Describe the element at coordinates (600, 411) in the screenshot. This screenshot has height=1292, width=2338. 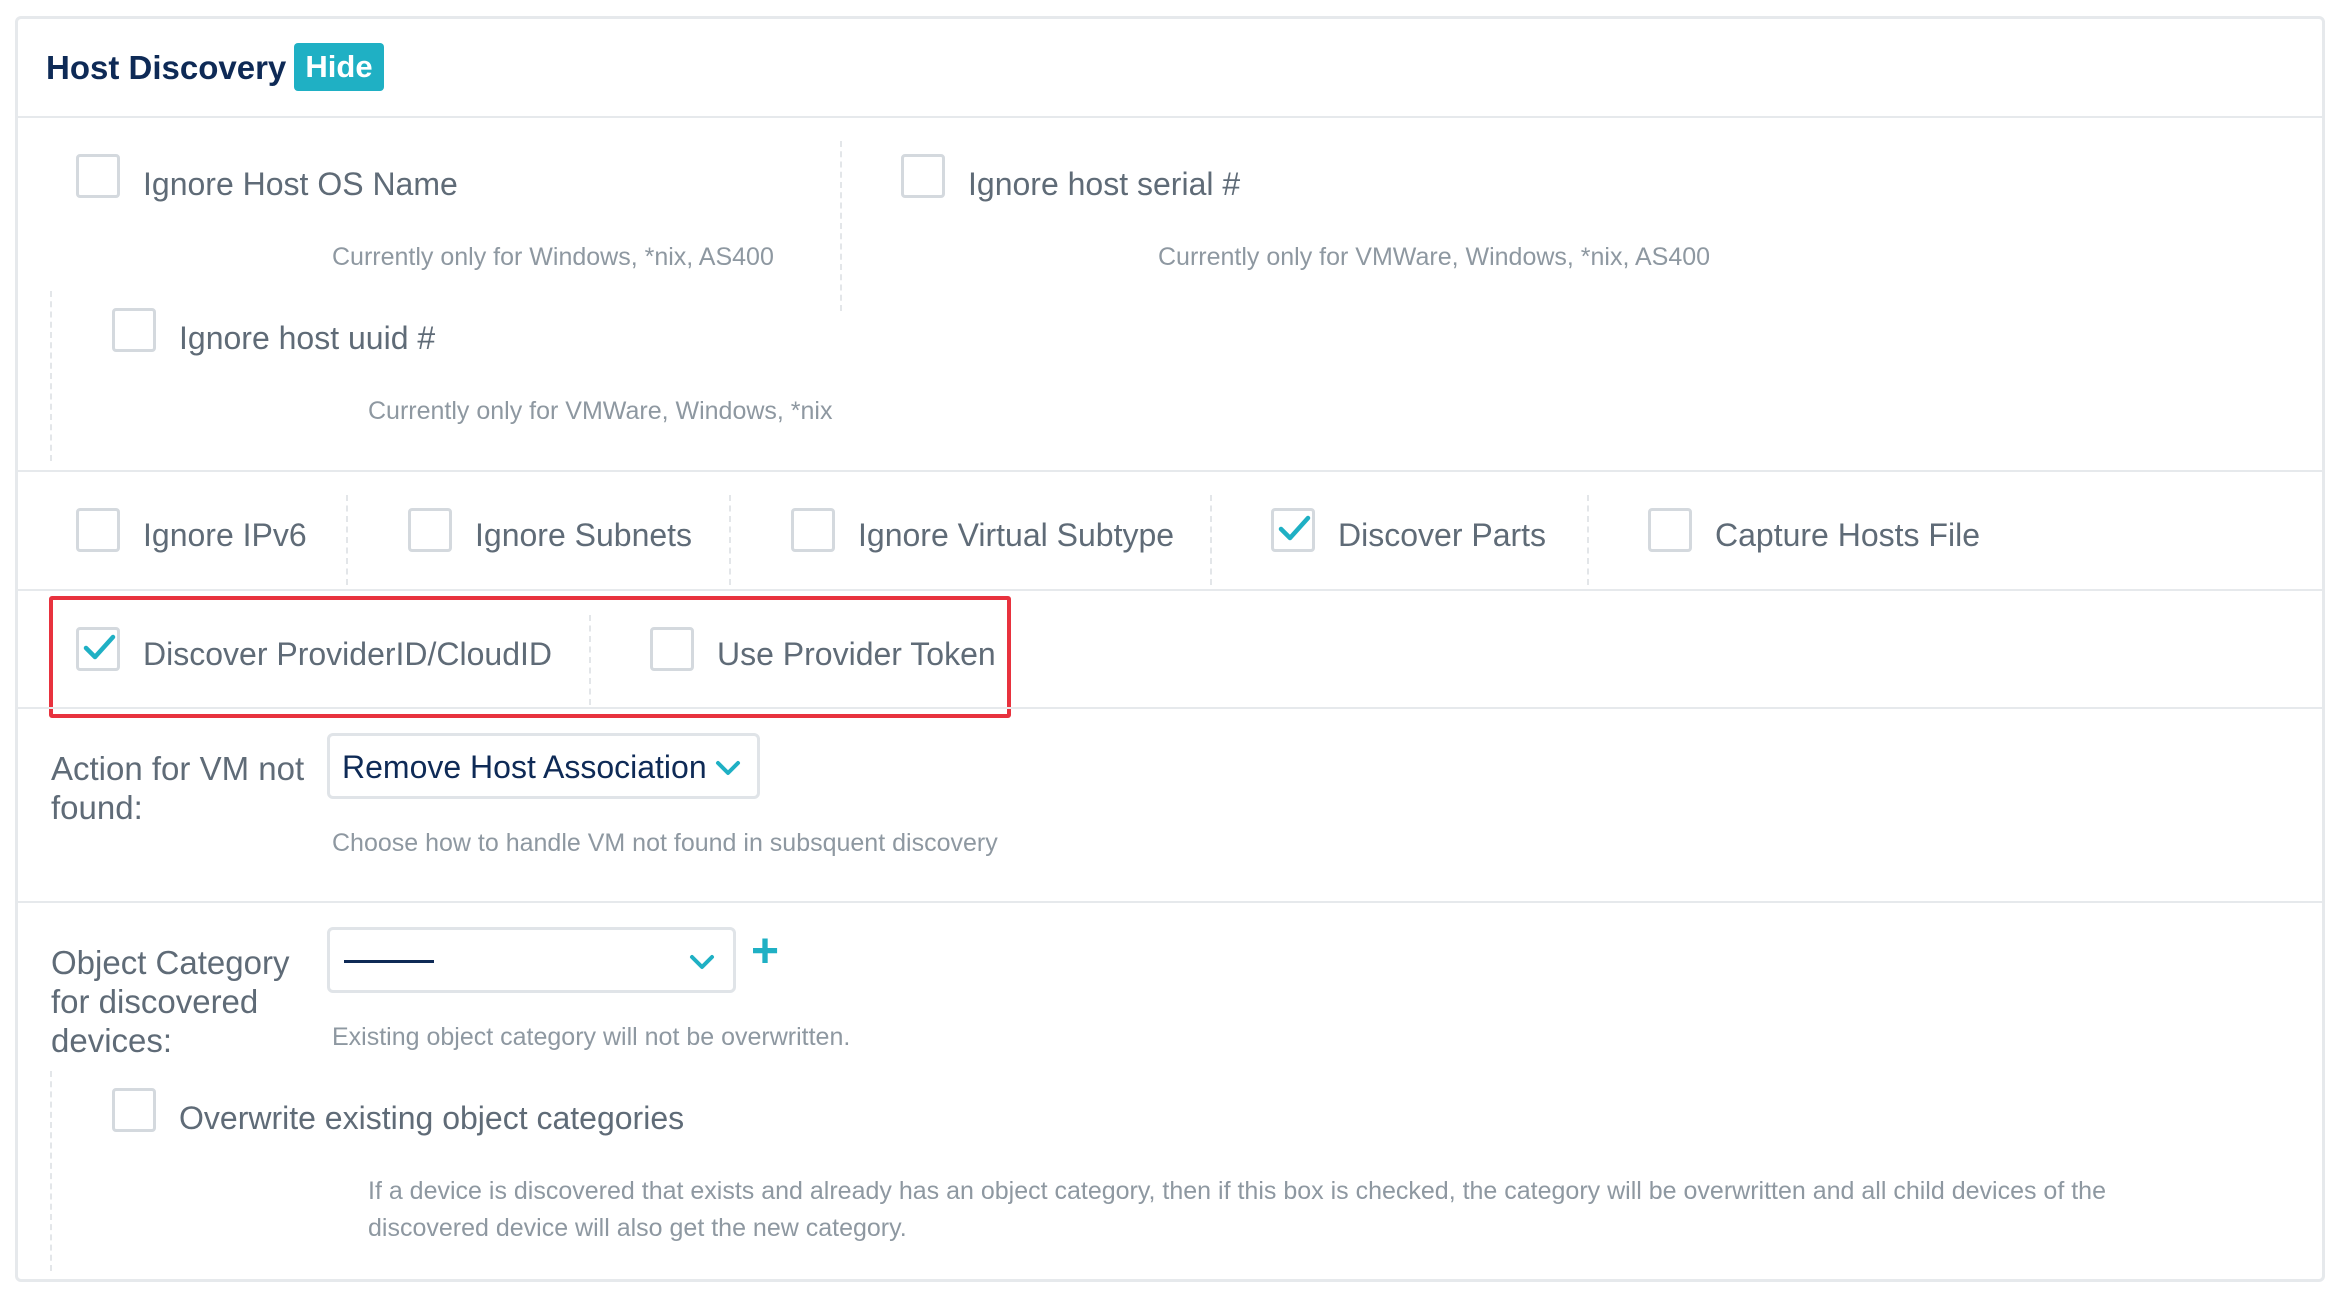
I see `ignore-host-uuid-hint: Currently only for VMWare, Windows, *nix` at that location.